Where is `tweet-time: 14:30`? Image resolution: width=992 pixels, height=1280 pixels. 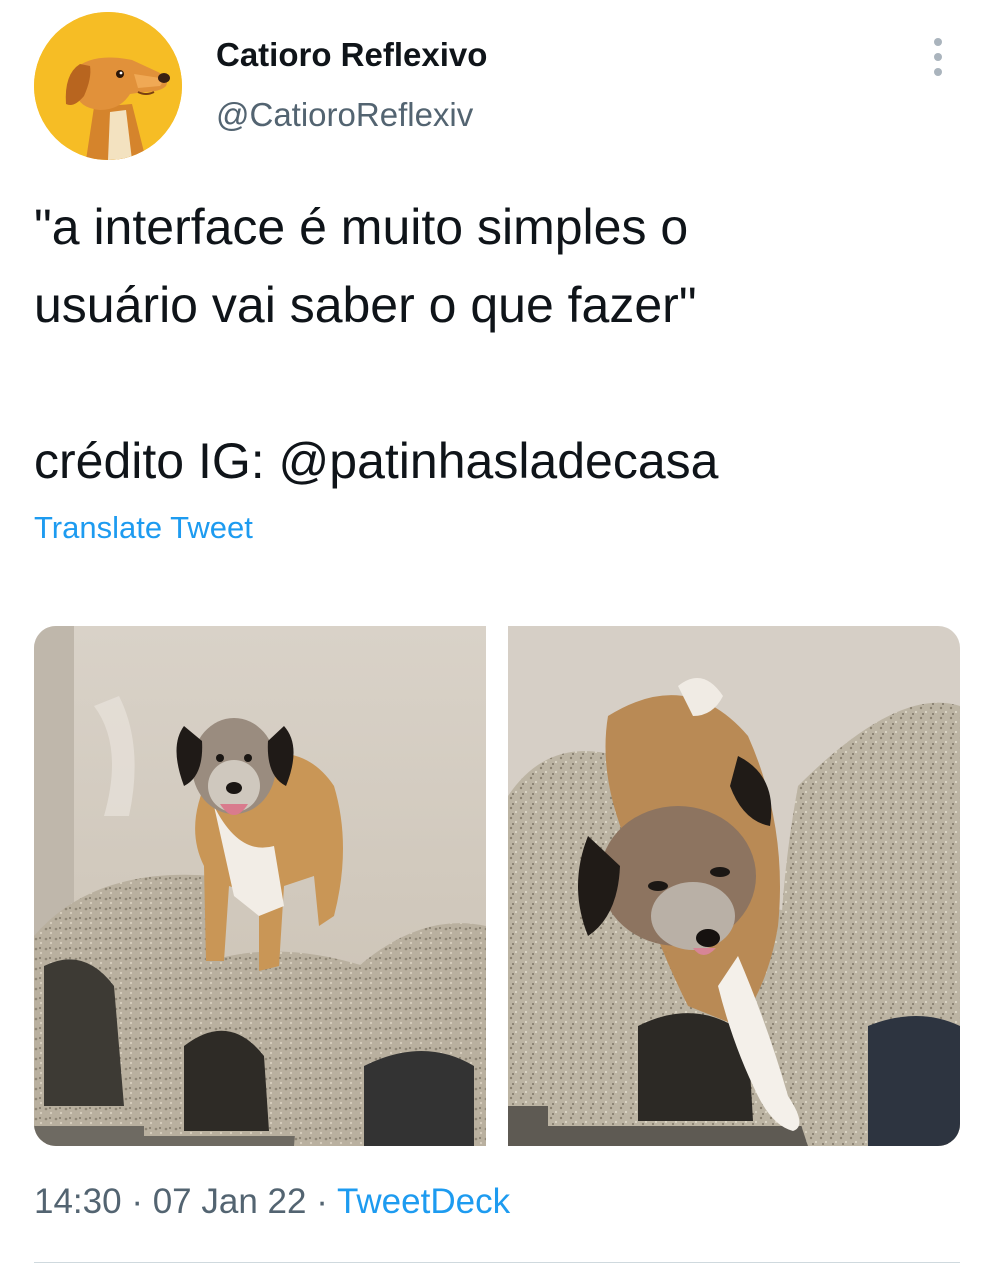
tweet-time: 14:30 is located at coordinates (78, 1201).